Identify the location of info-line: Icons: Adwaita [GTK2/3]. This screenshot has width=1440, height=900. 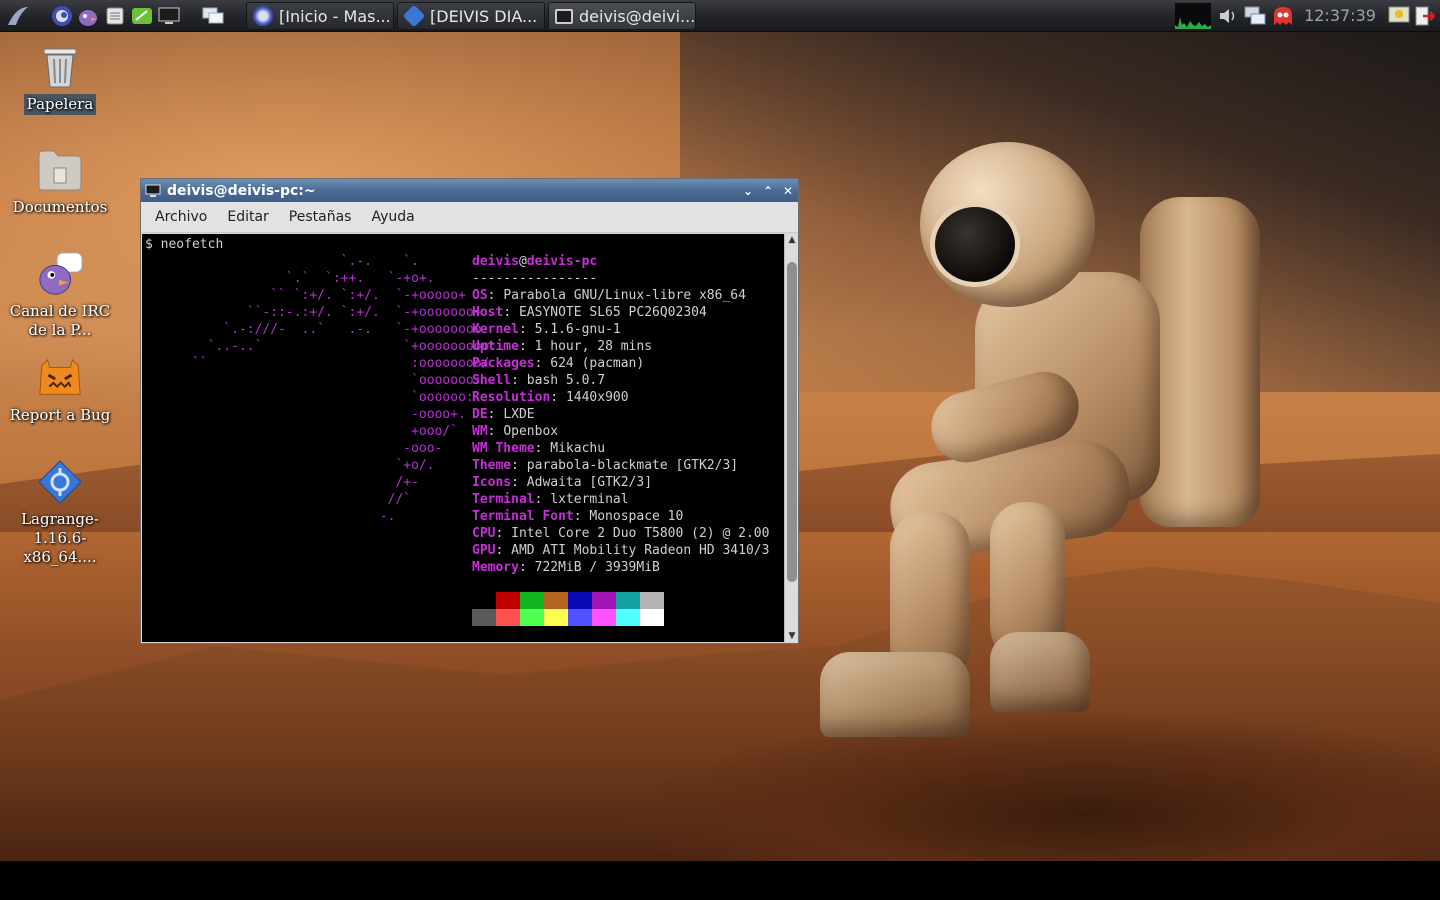
(562, 482).